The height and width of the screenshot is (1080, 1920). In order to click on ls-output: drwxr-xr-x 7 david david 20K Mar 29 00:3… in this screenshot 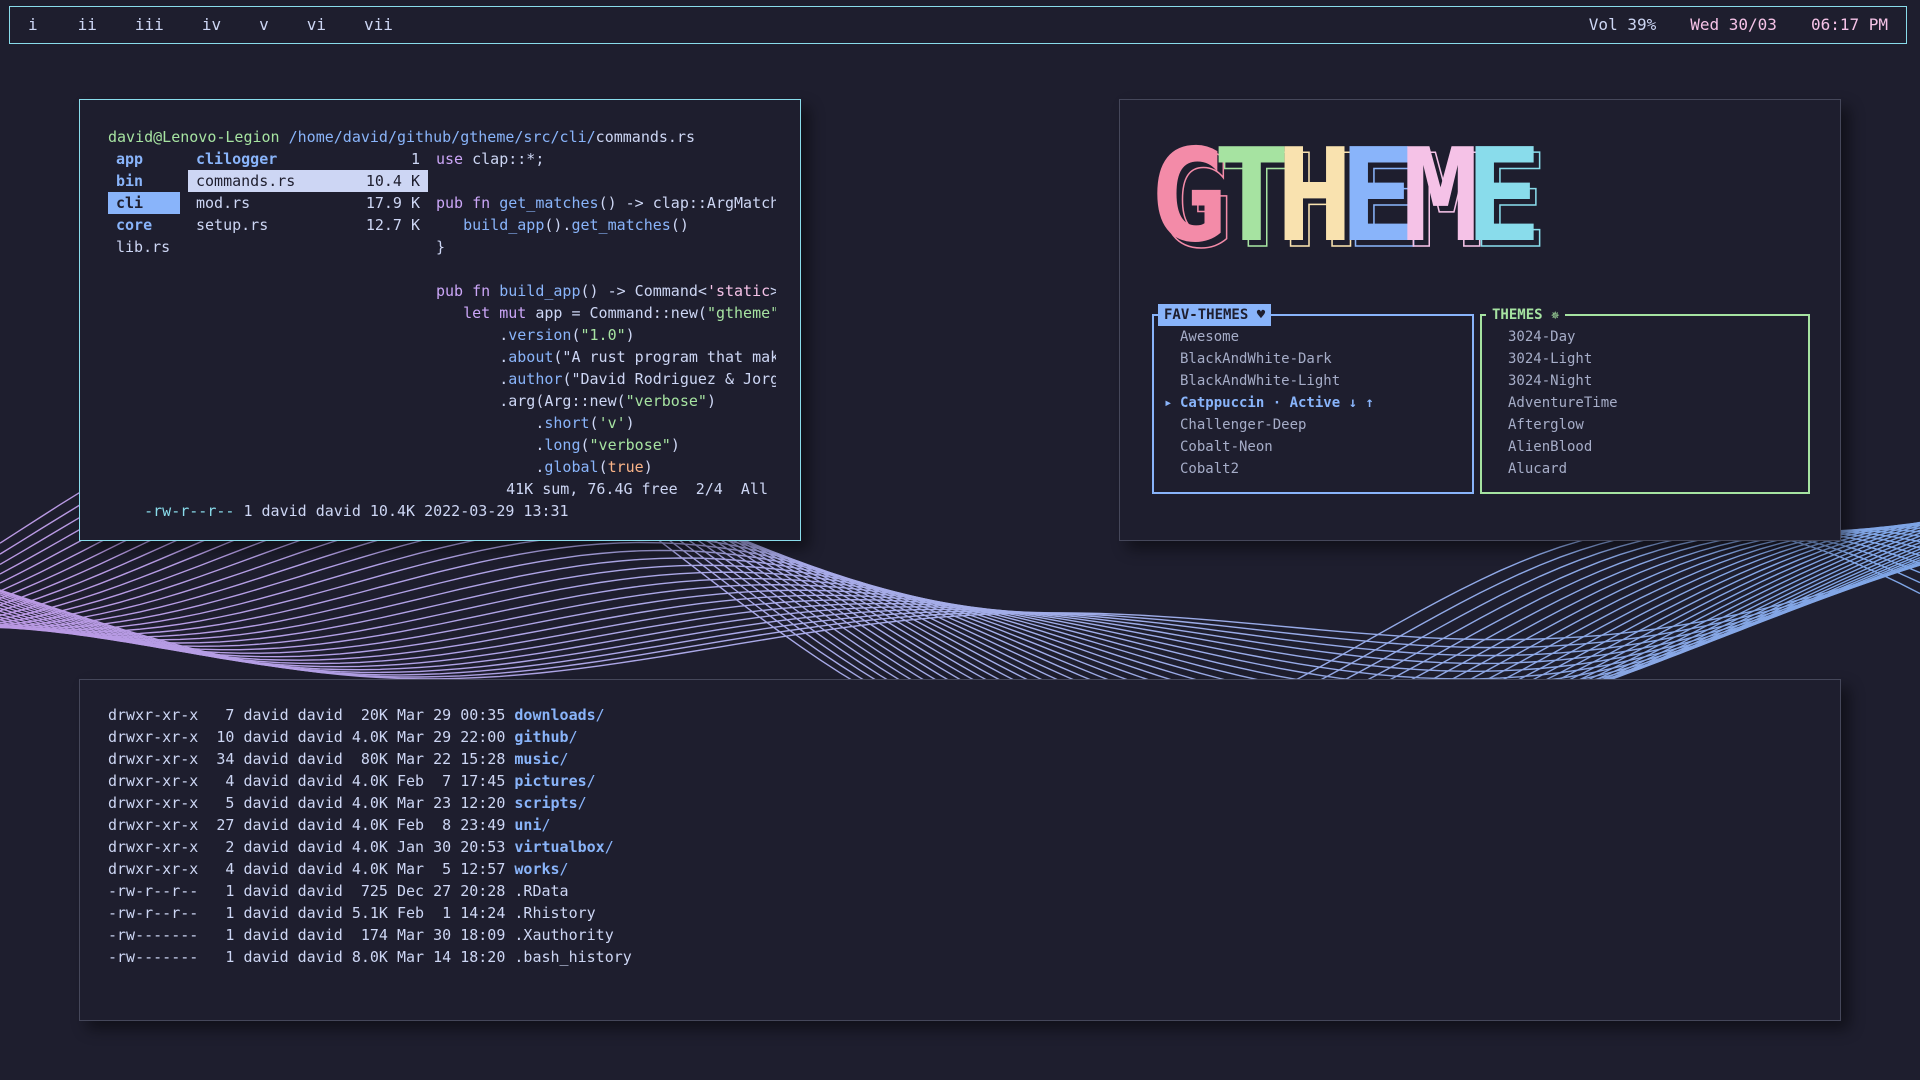, I will do `click(370, 838)`.